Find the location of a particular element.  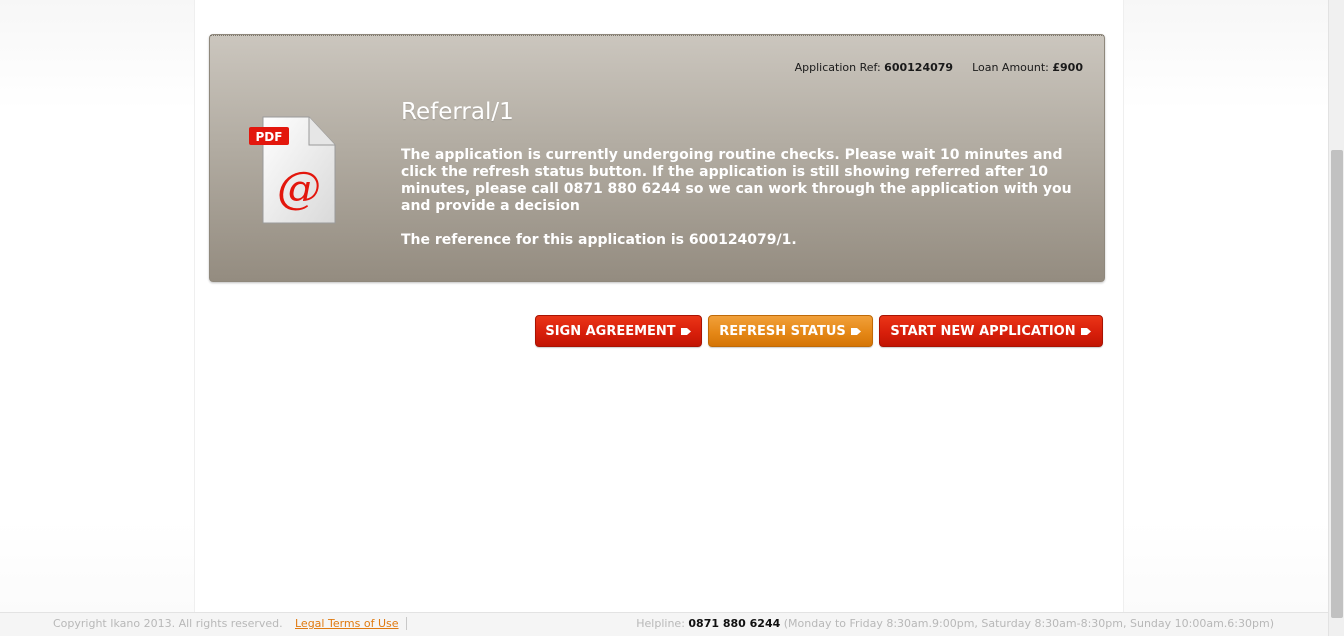

start-new-application-button: START NEW APPLICATION is located at coordinates (991, 331).